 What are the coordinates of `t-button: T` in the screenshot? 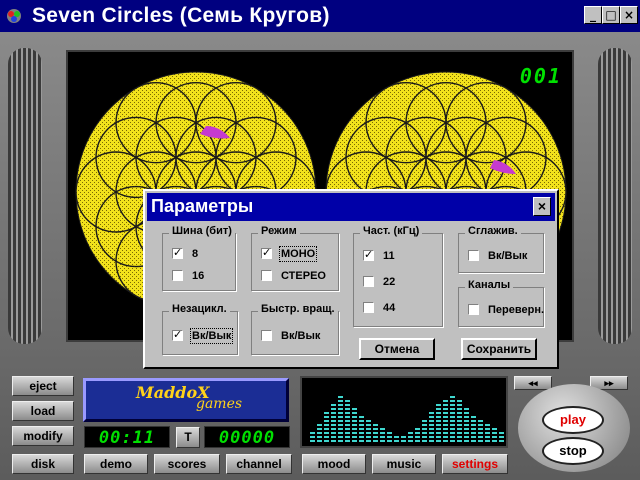 It's located at (188, 437).